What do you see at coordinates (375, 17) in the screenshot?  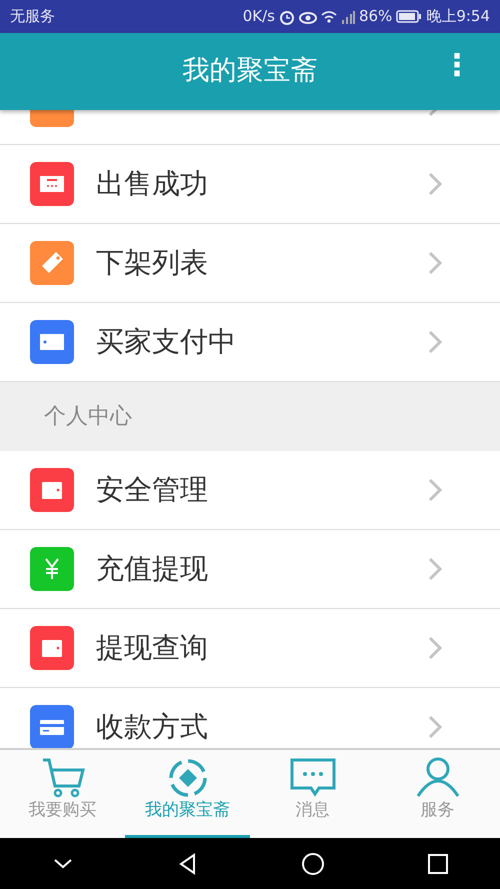 I see `battery-percent: 86%` at bounding box center [375, 17].